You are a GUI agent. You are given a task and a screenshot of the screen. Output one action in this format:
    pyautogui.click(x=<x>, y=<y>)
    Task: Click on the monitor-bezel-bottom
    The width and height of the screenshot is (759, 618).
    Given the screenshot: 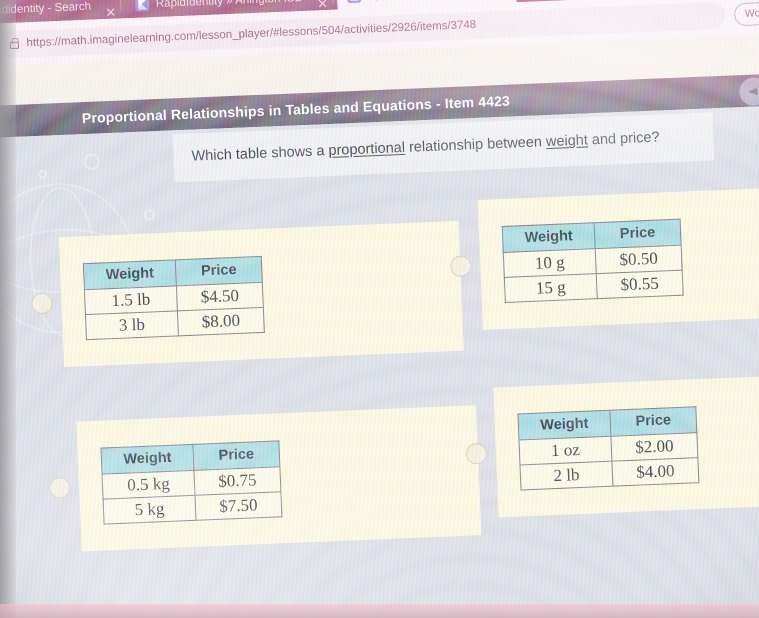 What is the action you would take?
    pyautogui.click(x=379, y=611)
    